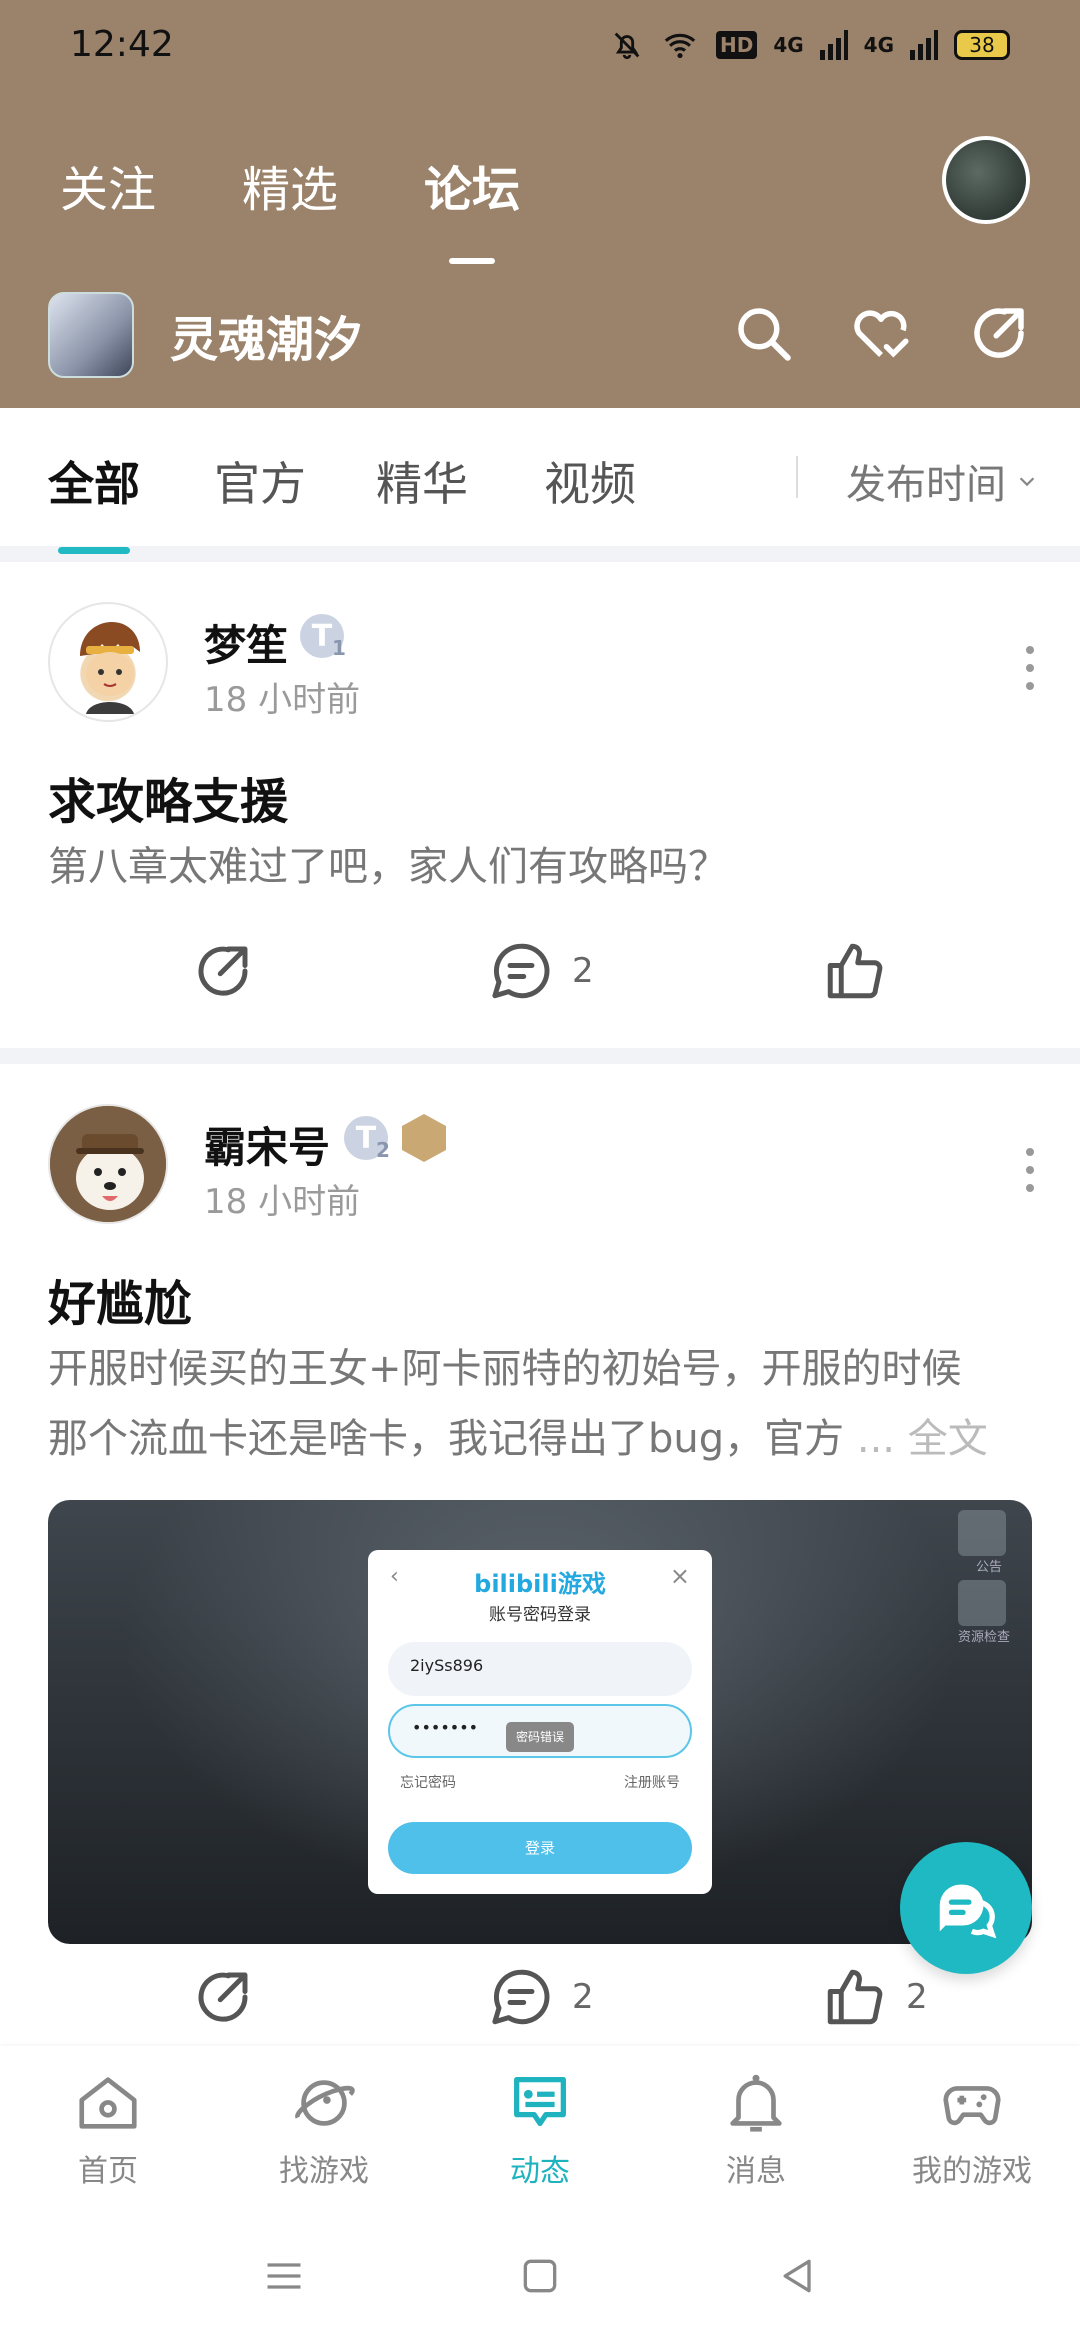  I want to click on bottom-nav: 首页 找游戏 动态 消息 我的游戏, so click(540, 2131).